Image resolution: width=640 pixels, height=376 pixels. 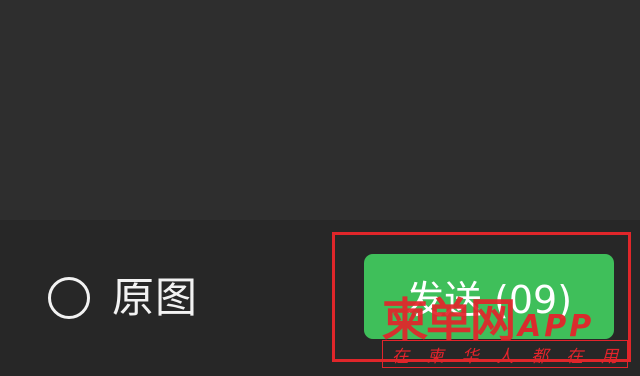 I want to click on radio-circle-icon, so click(x=69, y=298).